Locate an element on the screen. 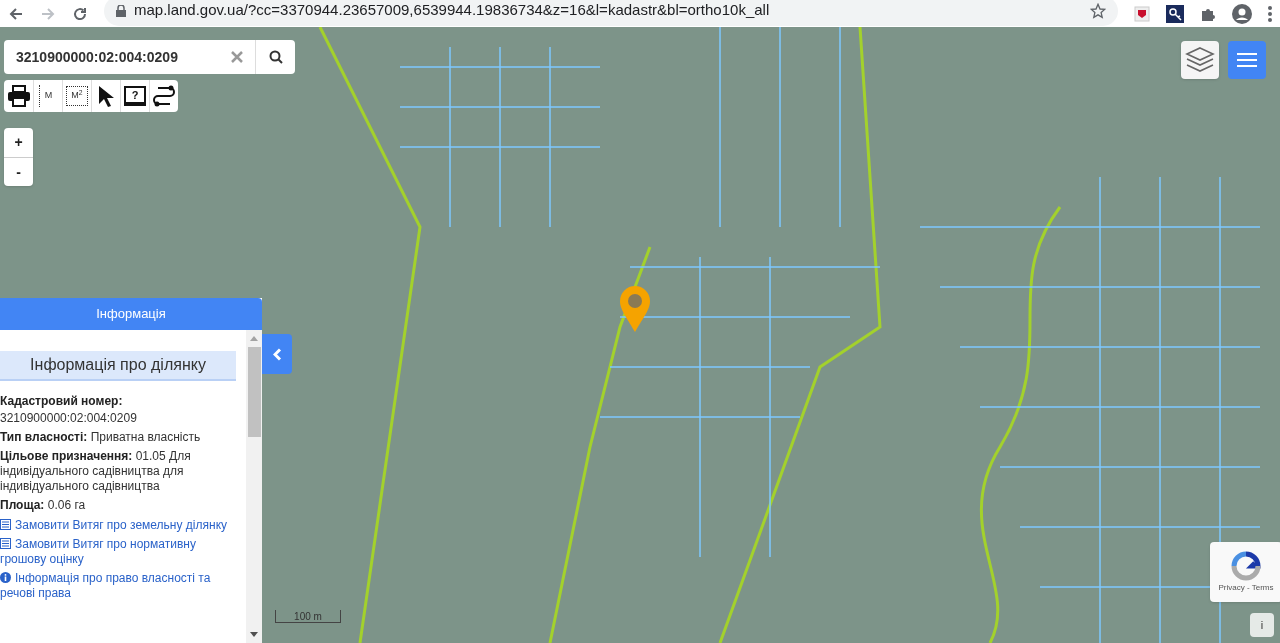 Image resolution: width=1280 pixels, height=643 pixels. section-heading: Інформація про ділянку is located at coordinates (118, 366).